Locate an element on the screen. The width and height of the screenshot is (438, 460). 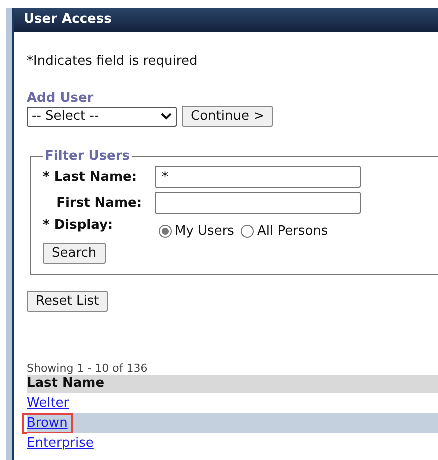
name-field: * is located at coordinates (258, 177).